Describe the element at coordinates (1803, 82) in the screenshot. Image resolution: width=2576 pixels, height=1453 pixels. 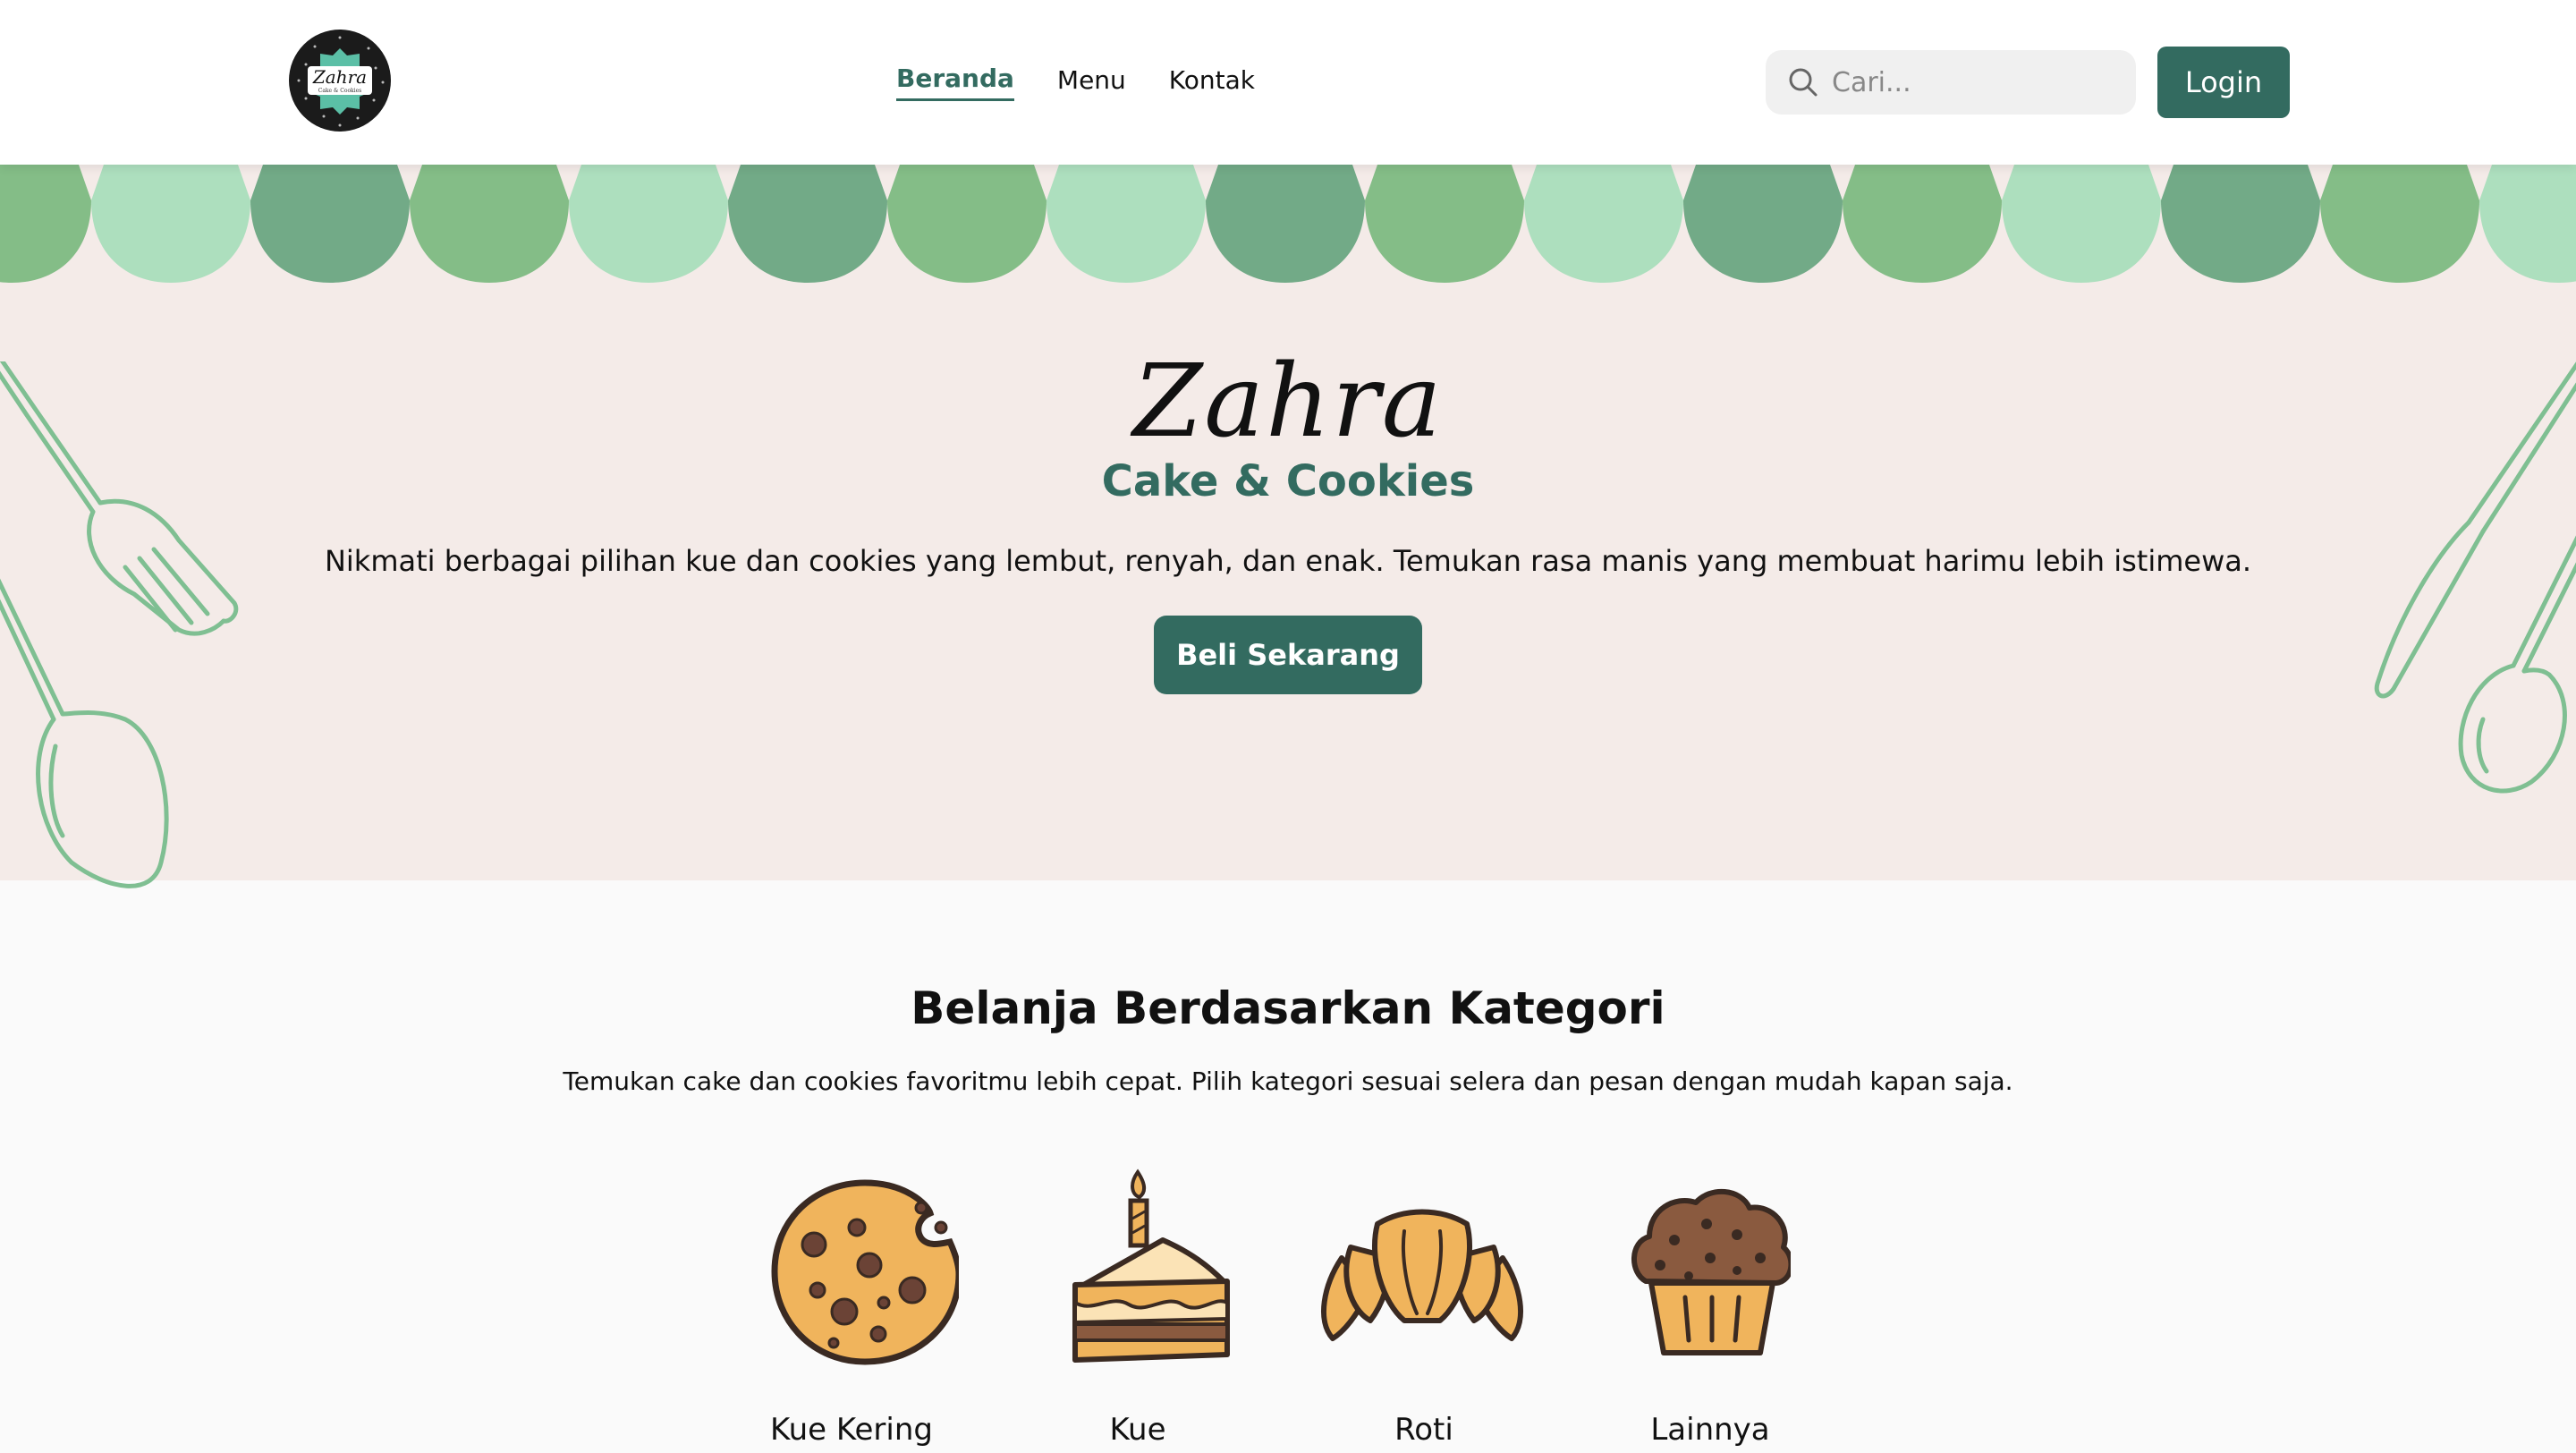
I see `search-icon` at that location.